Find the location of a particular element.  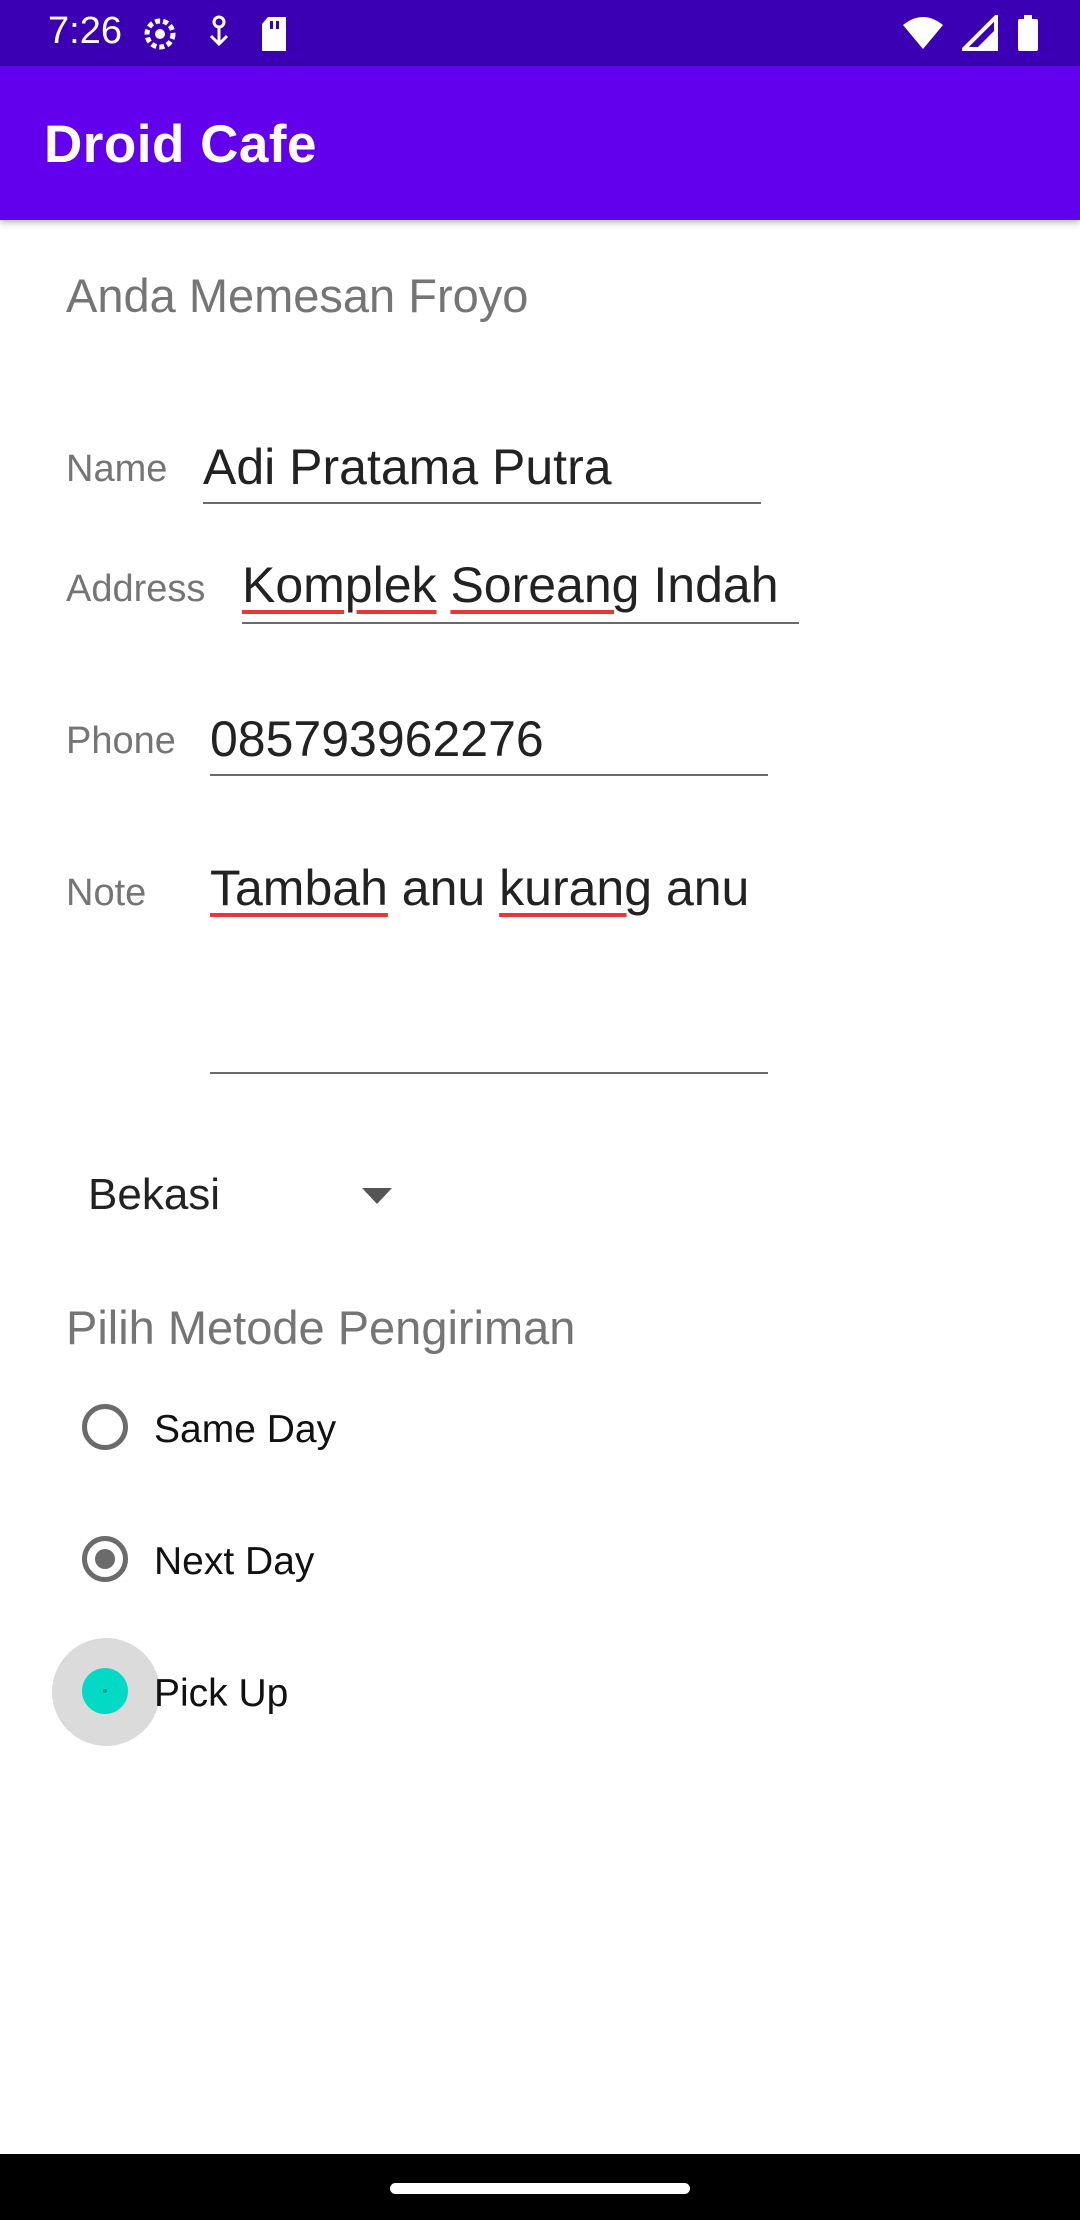

radio-label: Pick Up is located at coordinates (221, 1693).